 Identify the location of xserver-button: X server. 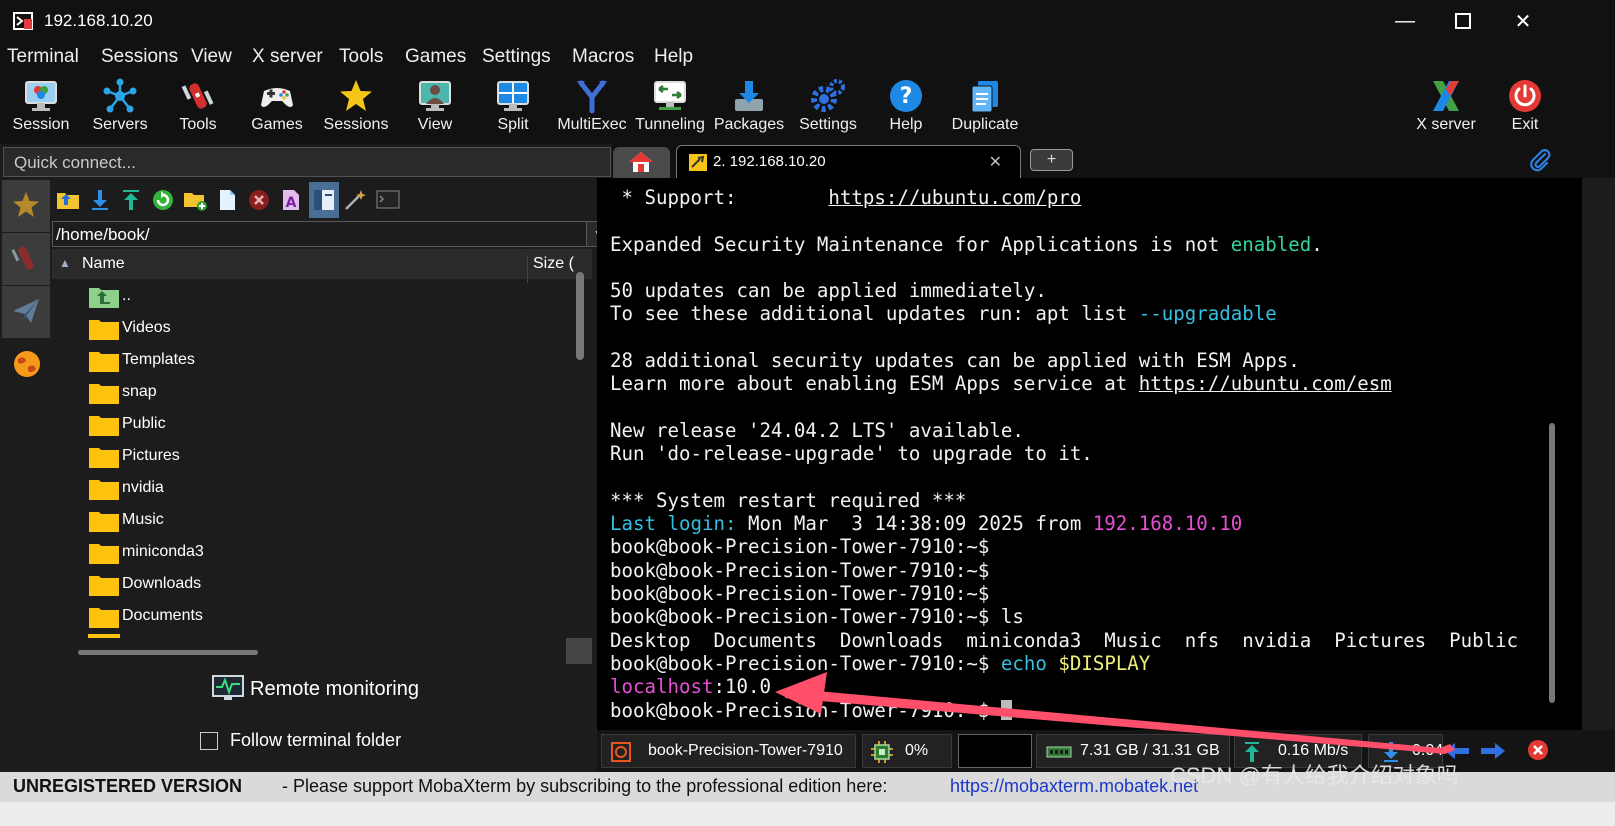
(1446, 106).